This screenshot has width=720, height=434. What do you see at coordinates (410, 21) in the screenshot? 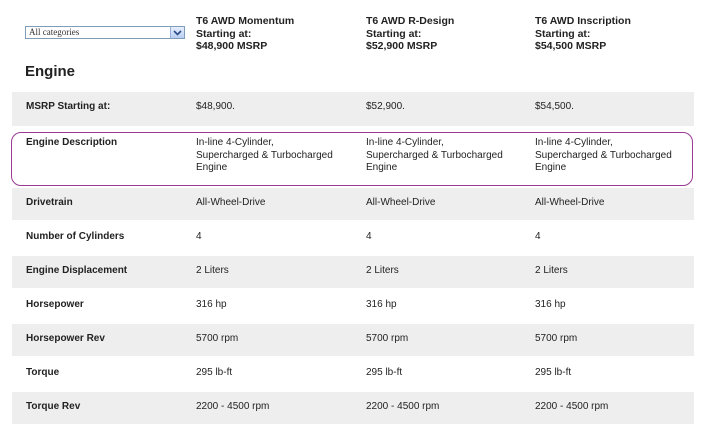
I see `model-name: T6 AWD R-Design` at bounding box center [410, 21].